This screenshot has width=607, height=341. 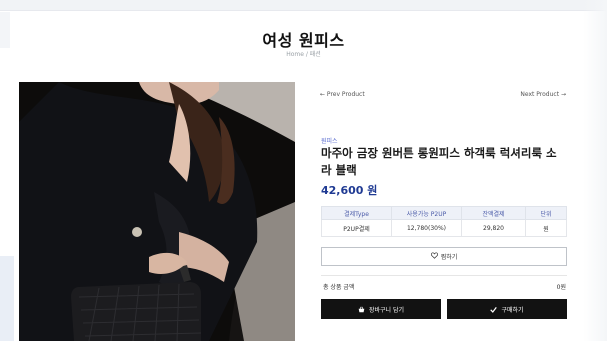 I want to click on buy-now-button: 구매하기, so click(x=507, y=309).